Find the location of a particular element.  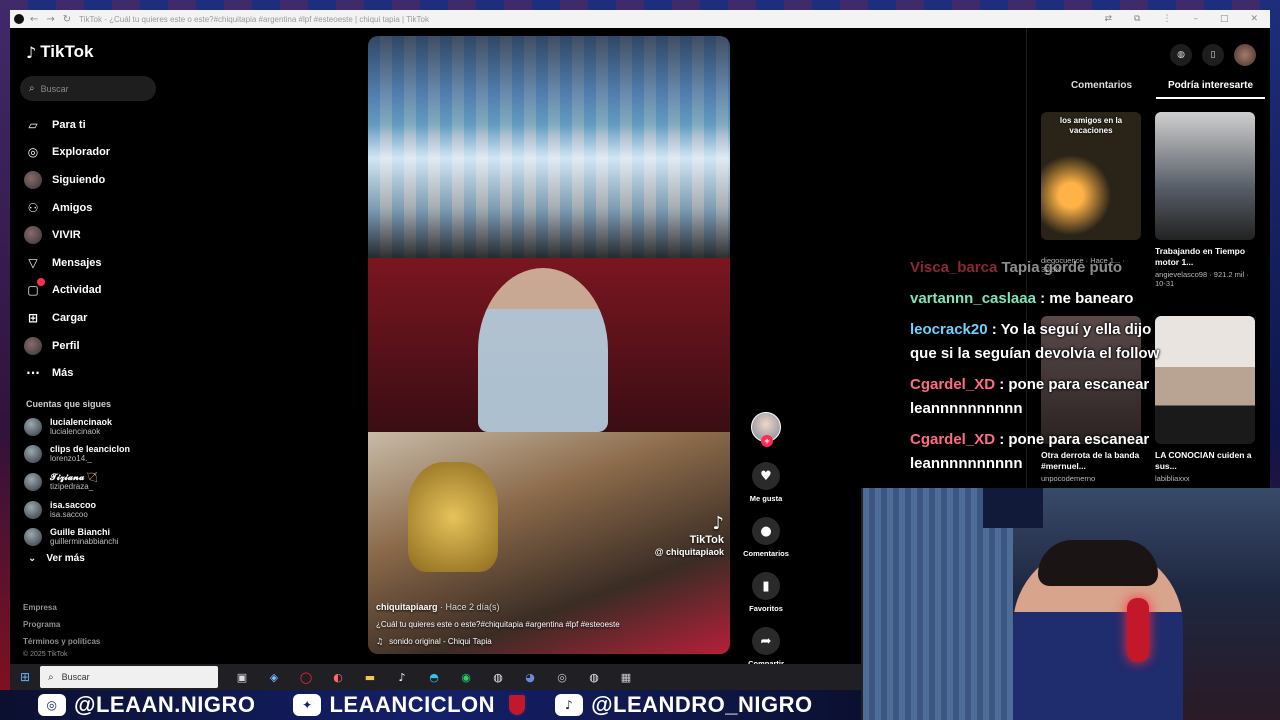

comments-button: ● Comentarios is located at coordinates (766, 537).